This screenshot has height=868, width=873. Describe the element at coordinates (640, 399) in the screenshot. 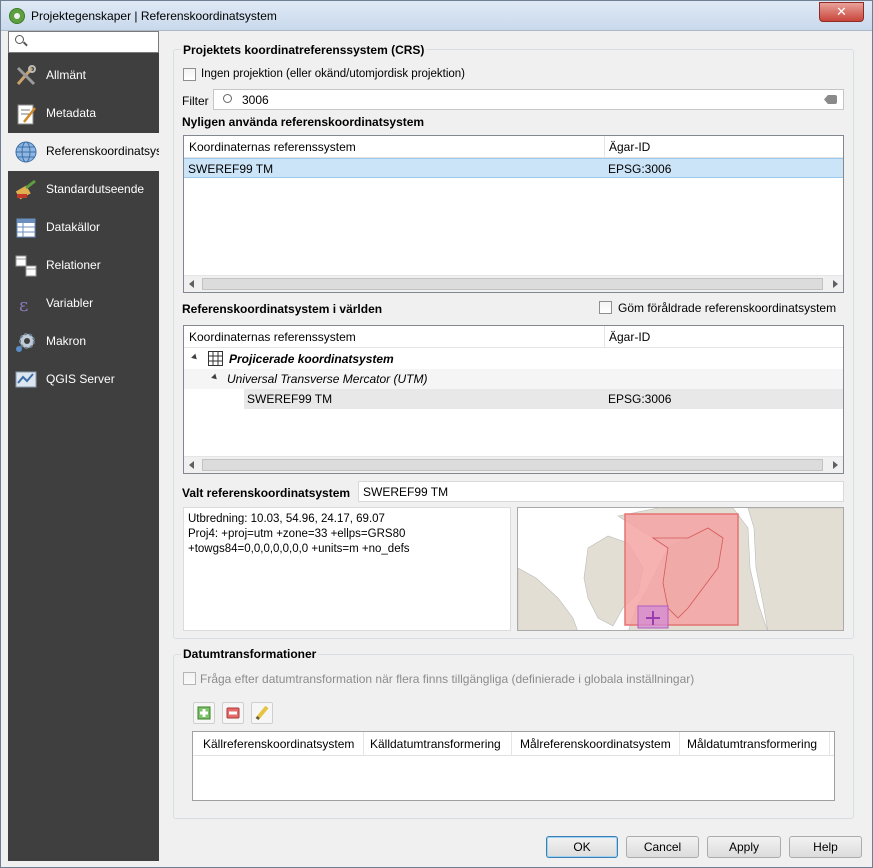

I see `crs-id-cell: EPSG:3006` at that location.